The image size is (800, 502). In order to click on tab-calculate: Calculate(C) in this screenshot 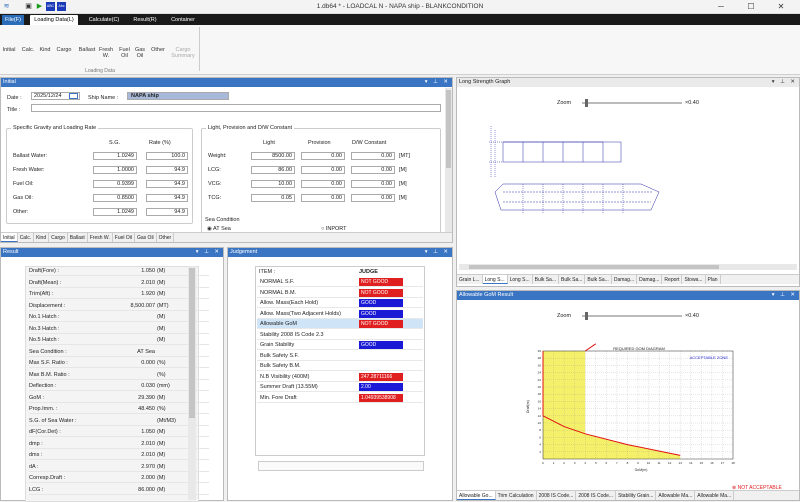, I will do `click(104, 20)`.